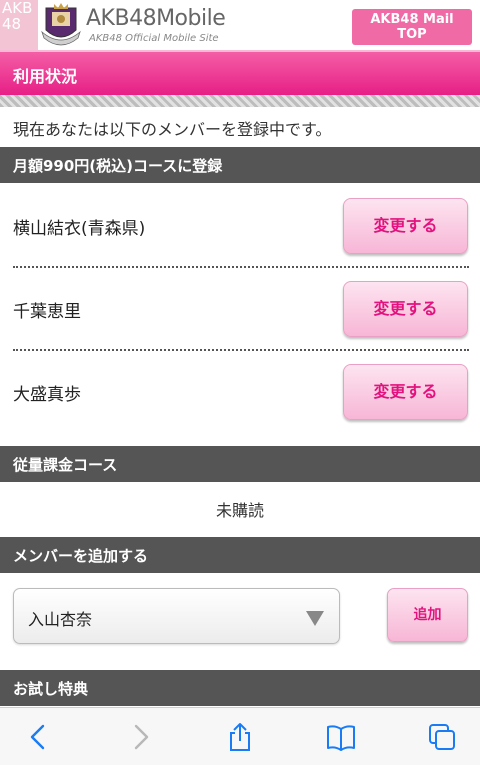 The width and height of the screenshot is (480, 765). What do you see at coordinates (412, 34) in the screenshot?
I see `mail-button-line-2: TOP` at bounding box center [412, 34].